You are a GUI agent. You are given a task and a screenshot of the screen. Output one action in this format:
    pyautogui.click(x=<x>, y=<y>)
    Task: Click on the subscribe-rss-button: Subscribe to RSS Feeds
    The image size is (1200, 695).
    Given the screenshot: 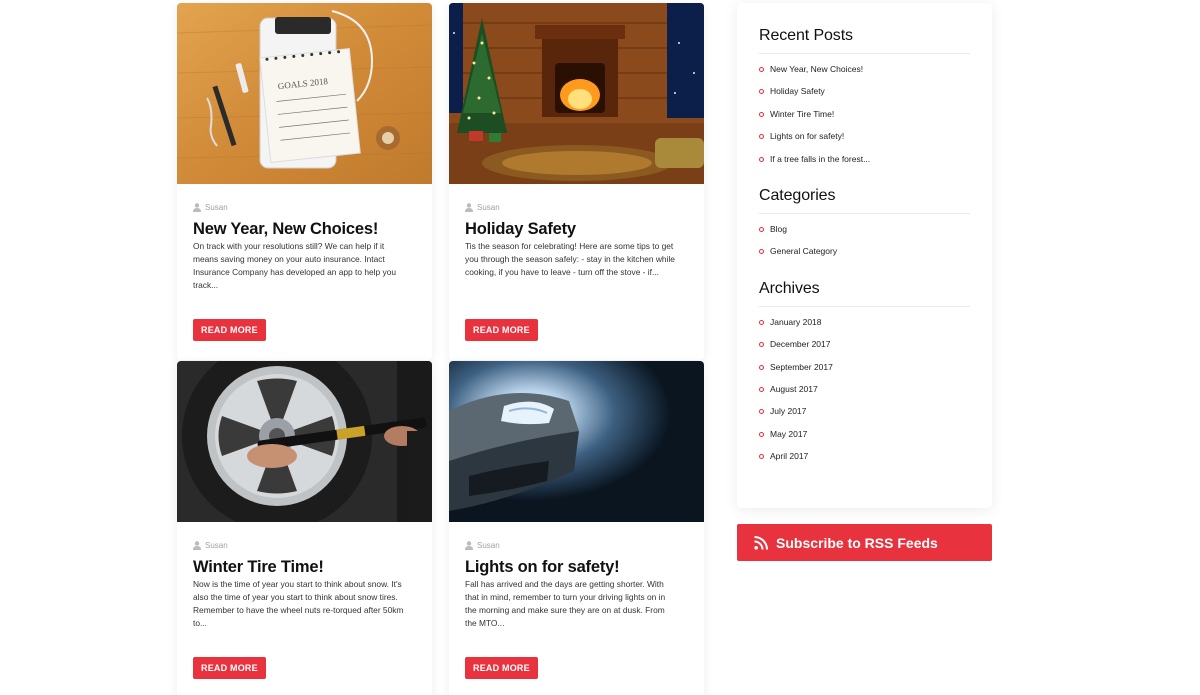 What is the action you would take?
    pyautogui.click(x=864, y=542)
    